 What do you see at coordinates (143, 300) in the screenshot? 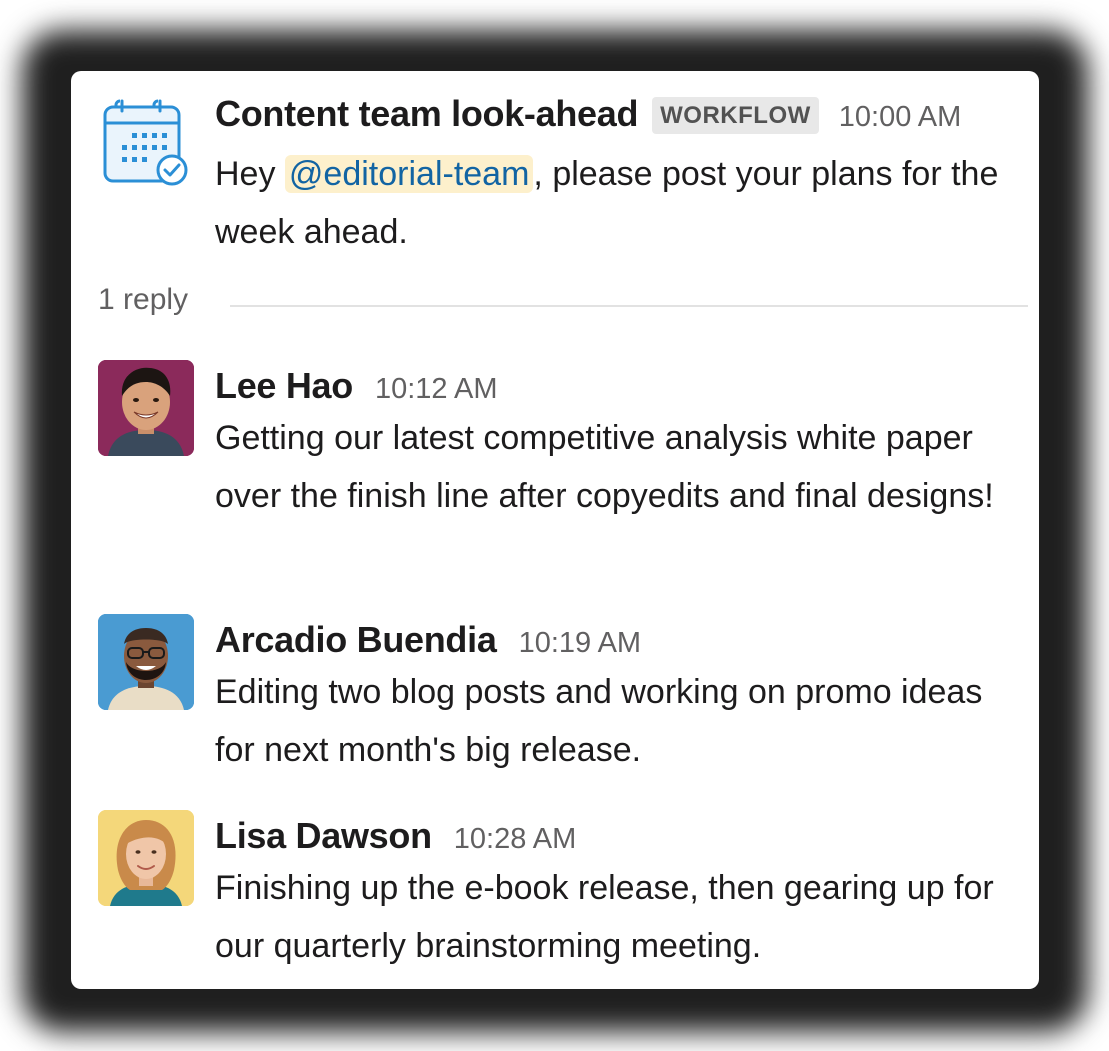
I see `reply-count-link: 1 reply` at bounding box center [143, 300].